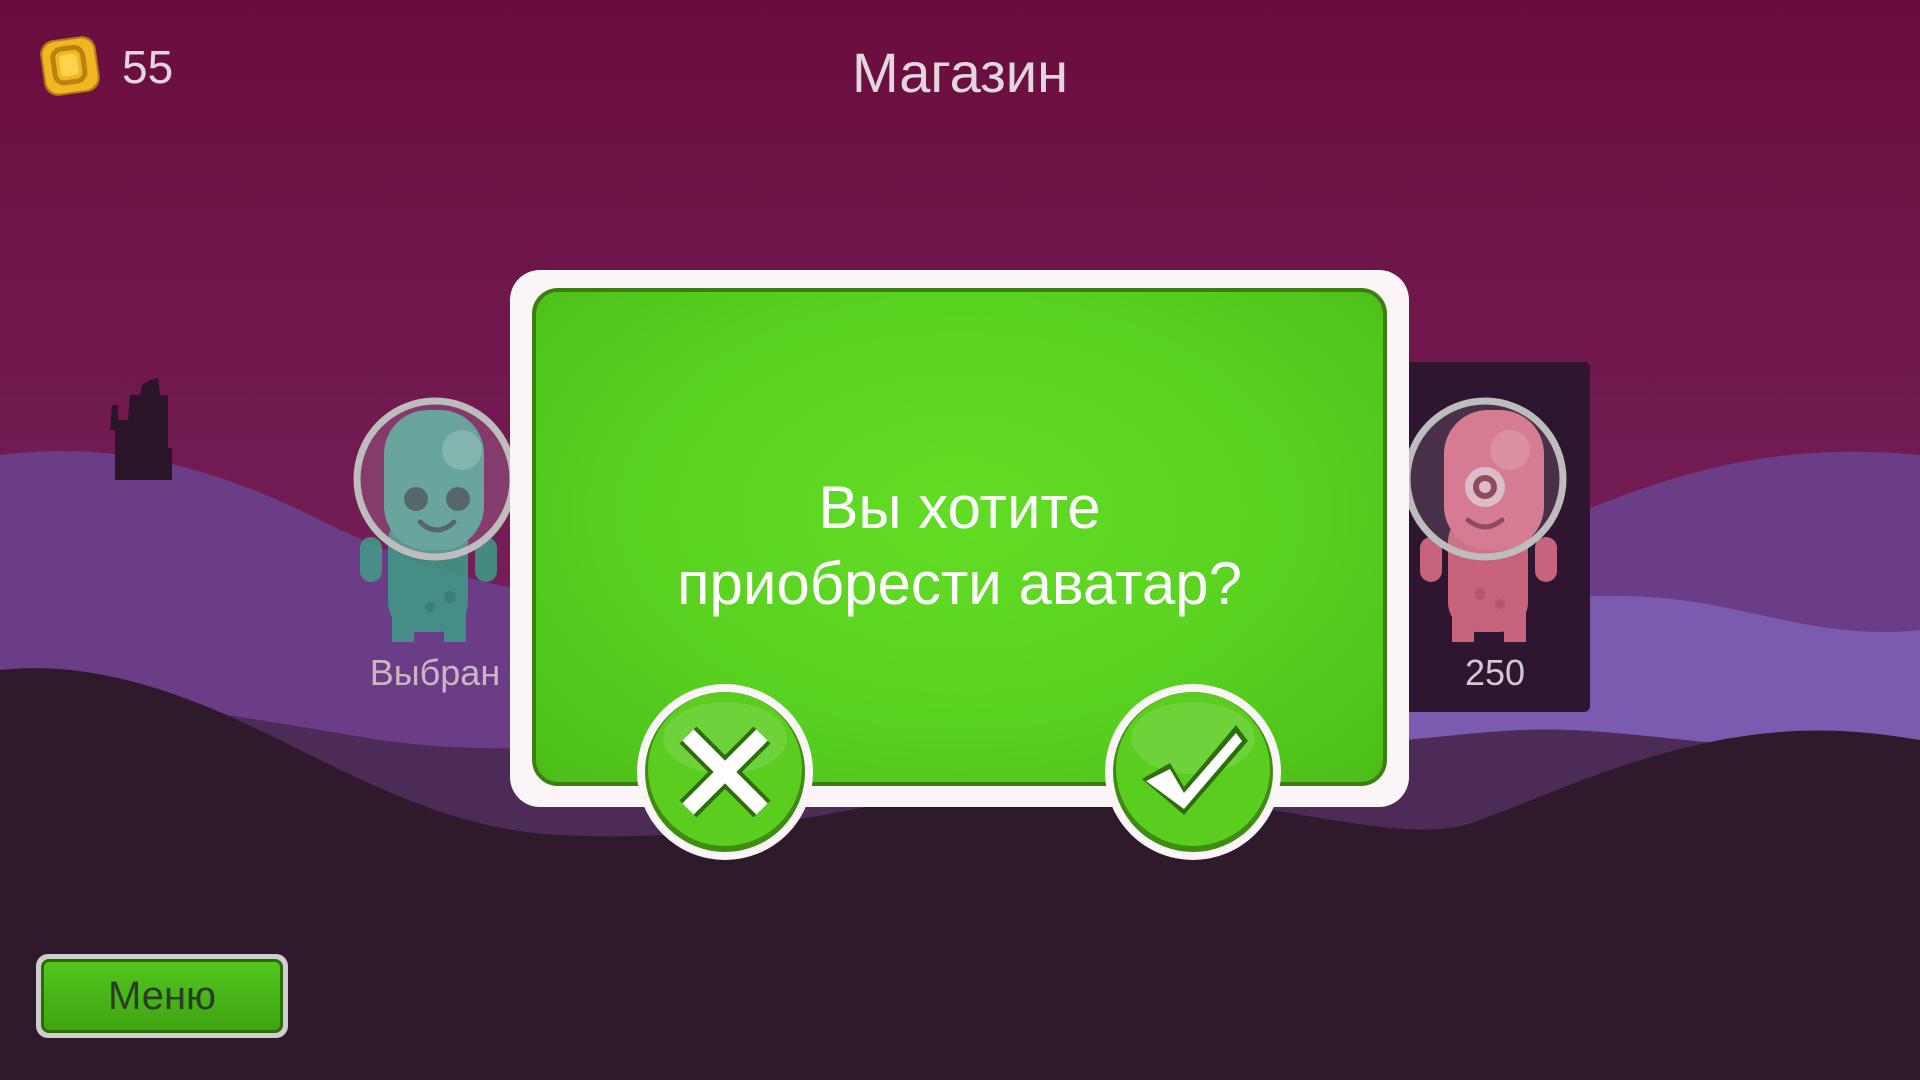  What do you see at coordinates (1193, 772) in the screenshot?
I see `confirm-button` at bounding box center [1193, 772].